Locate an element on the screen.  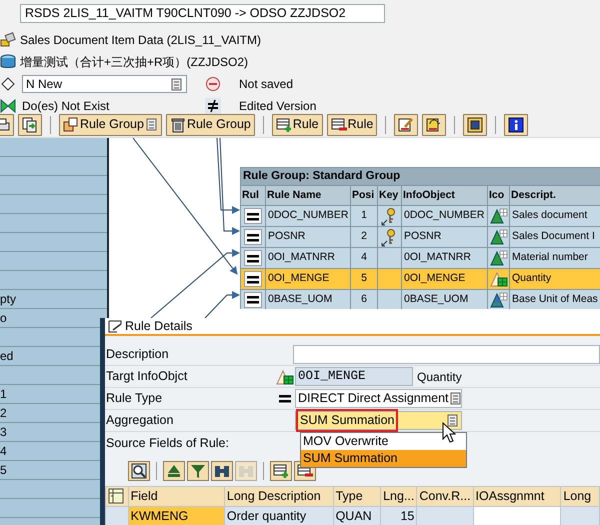
column-header: Rule Name is located at coordinates (308, 196).